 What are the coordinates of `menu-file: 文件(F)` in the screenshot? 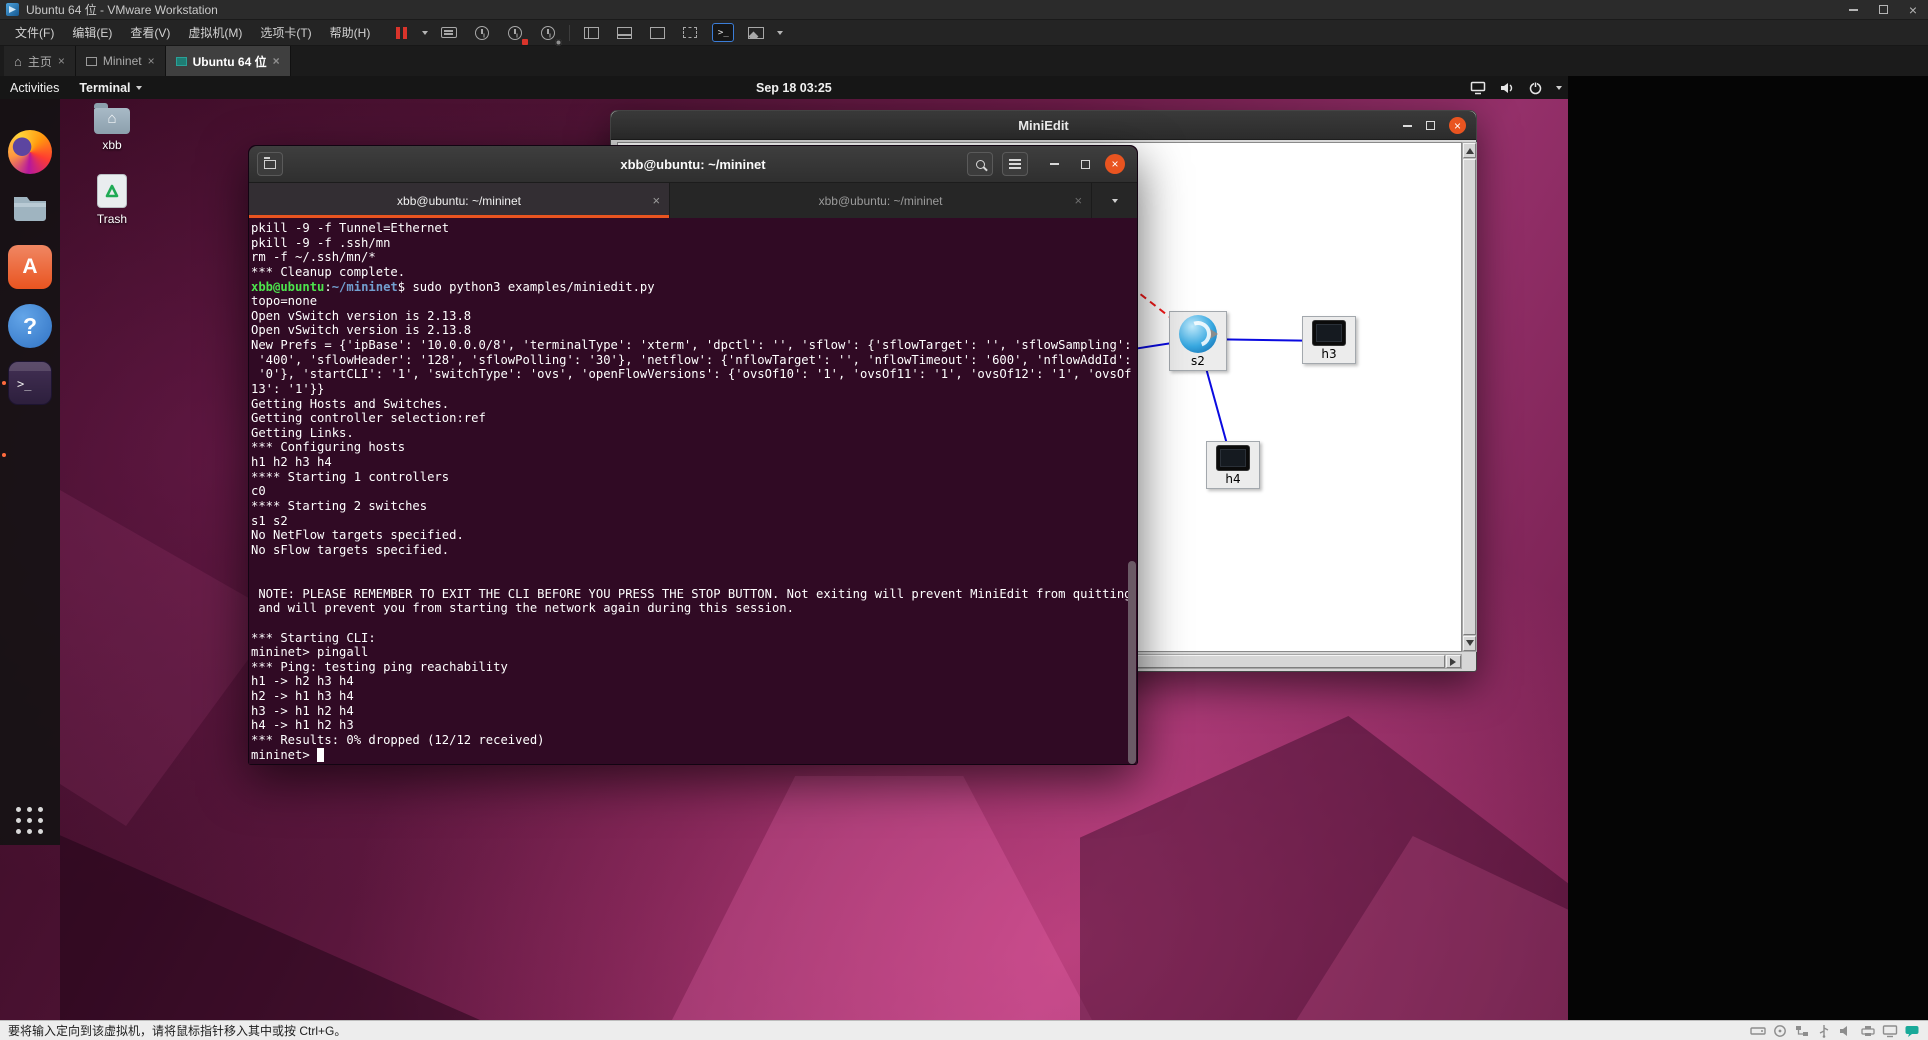 It's located at (34, 33).